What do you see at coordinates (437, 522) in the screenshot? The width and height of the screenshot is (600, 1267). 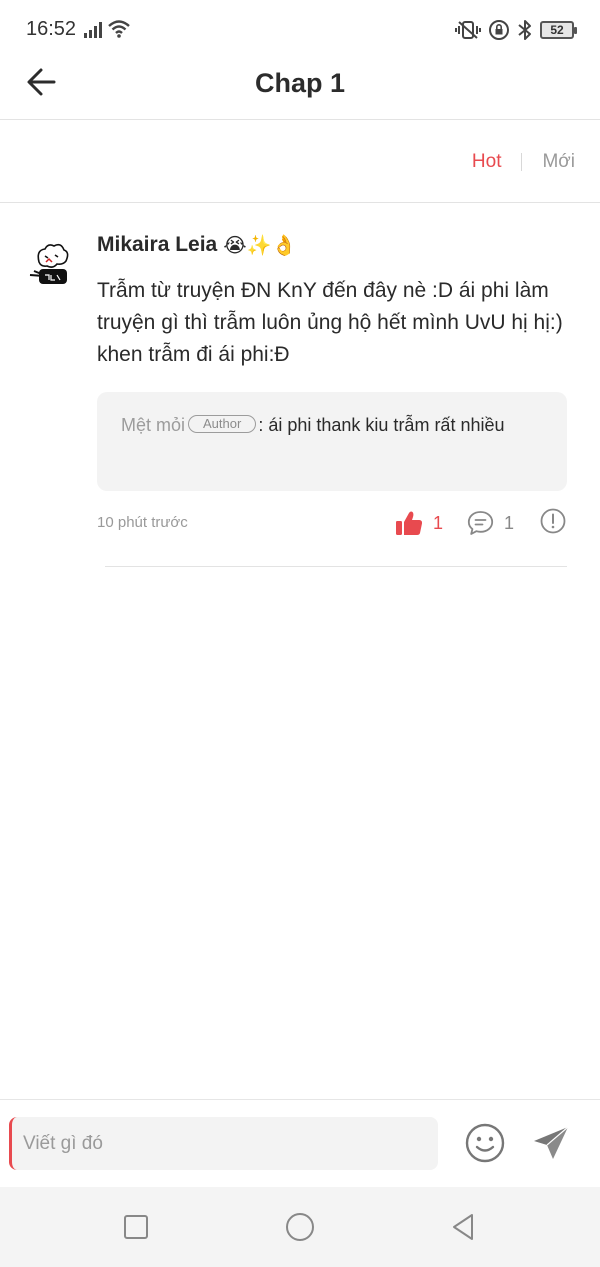 I see `like-count: 1` at bounding box center [437, 522].